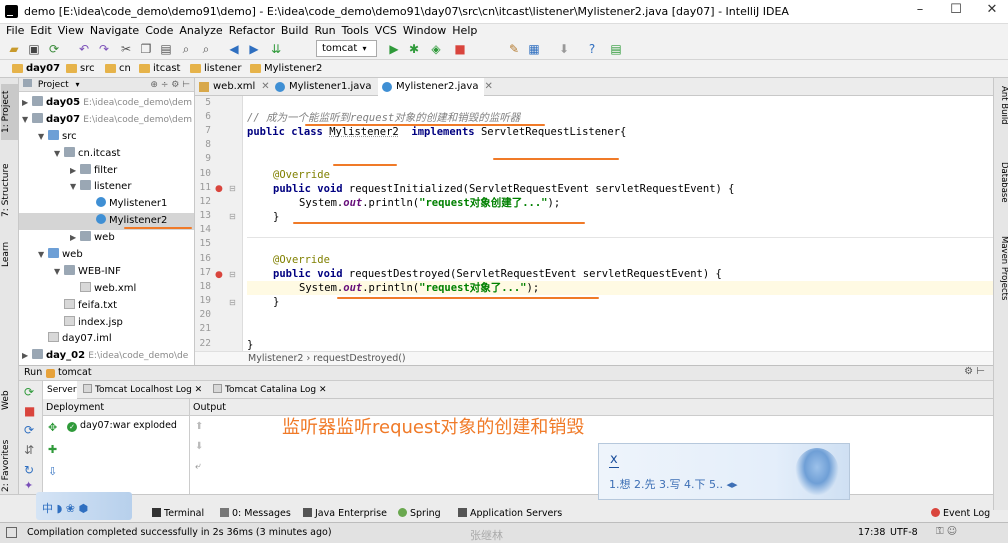 The image size is (1008, 543). I want to click on tab-learn: Learn, so click(9, 254).